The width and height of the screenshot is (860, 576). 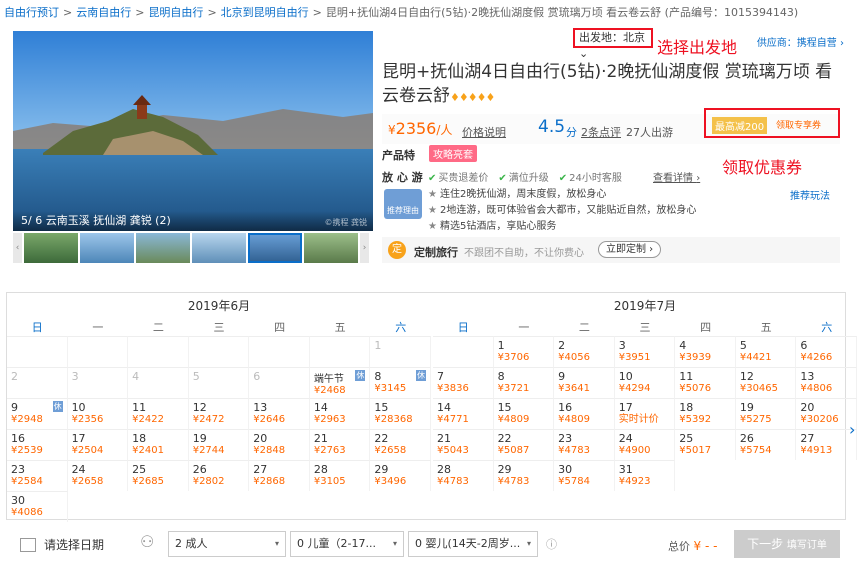 What do you see at coordinates (463, 444) in the screenshot?
I see `calendar-day: 21 ¥5043` at bounding box center [463, 444].